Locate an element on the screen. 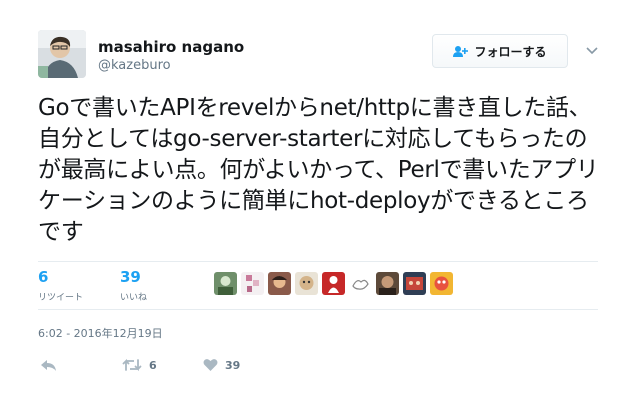 This screenshot has width=636, height=404. liker-avatars is located at coordinates (333, 283).